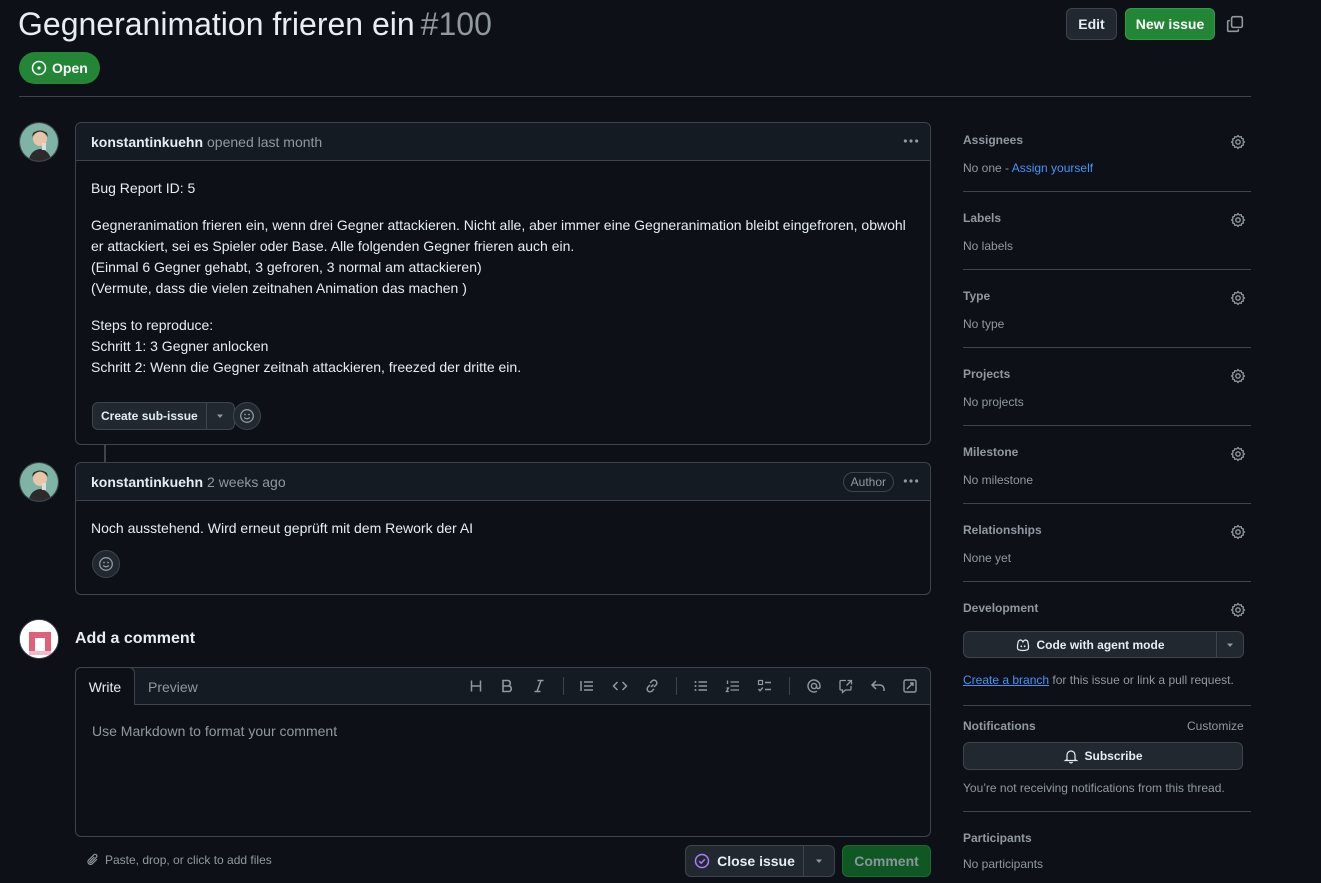 This screenshot has width=1321, height=883. What do you see at coordinates (105, 453) in the screenshot?
I see `timeline-connector` at bounding box center [105, 453].